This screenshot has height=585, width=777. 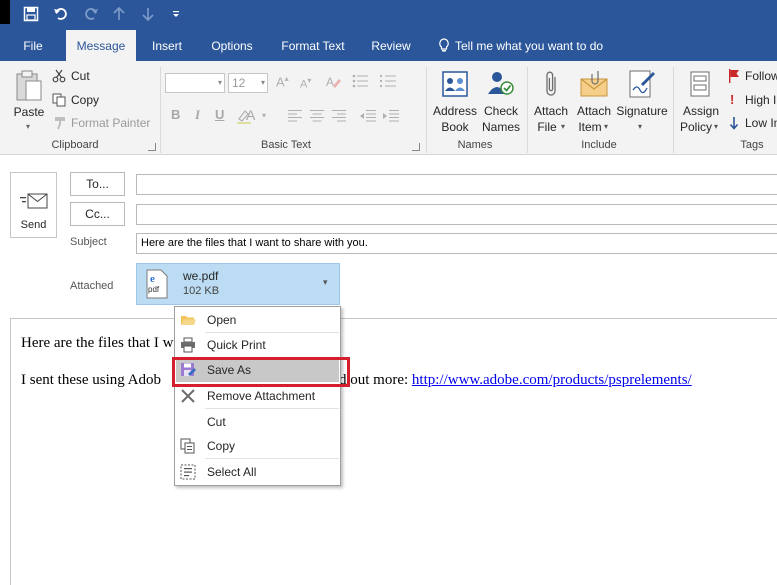 What do you see at coordinates (317, 117) in the screenshot?
I see `align-center-icon` at bounding box center [317, 117].